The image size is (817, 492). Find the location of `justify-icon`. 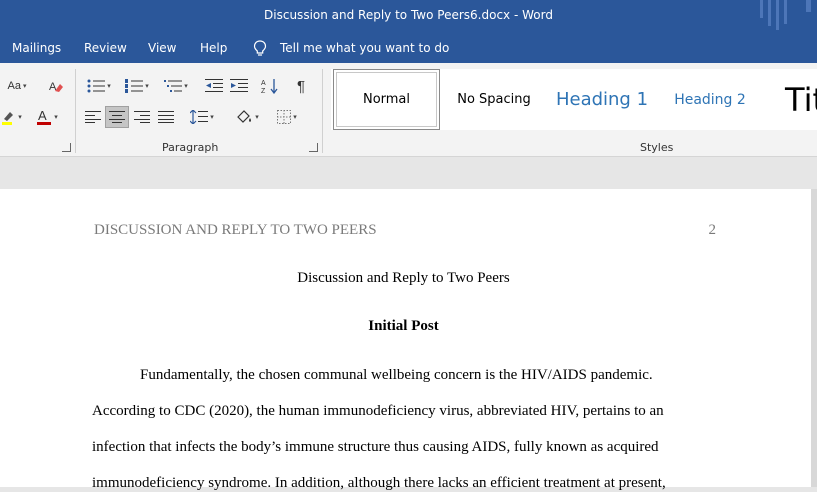

justify-icon is located at coordinates (166, 117).